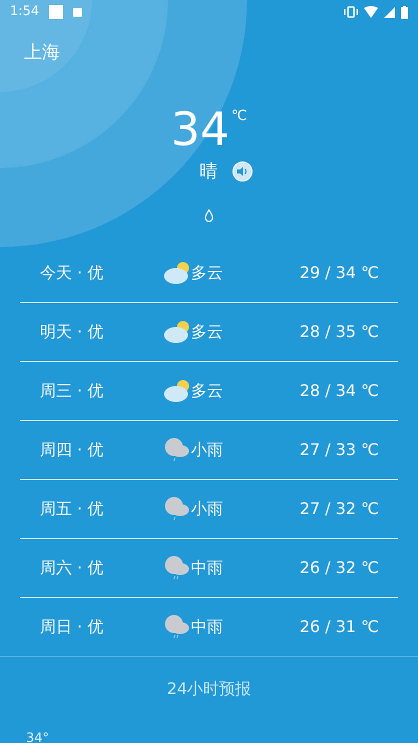  What do you see at coordinates (351, 12) in the screenshot?
I see `vibrate-icon` at bounding box center [351, 12].